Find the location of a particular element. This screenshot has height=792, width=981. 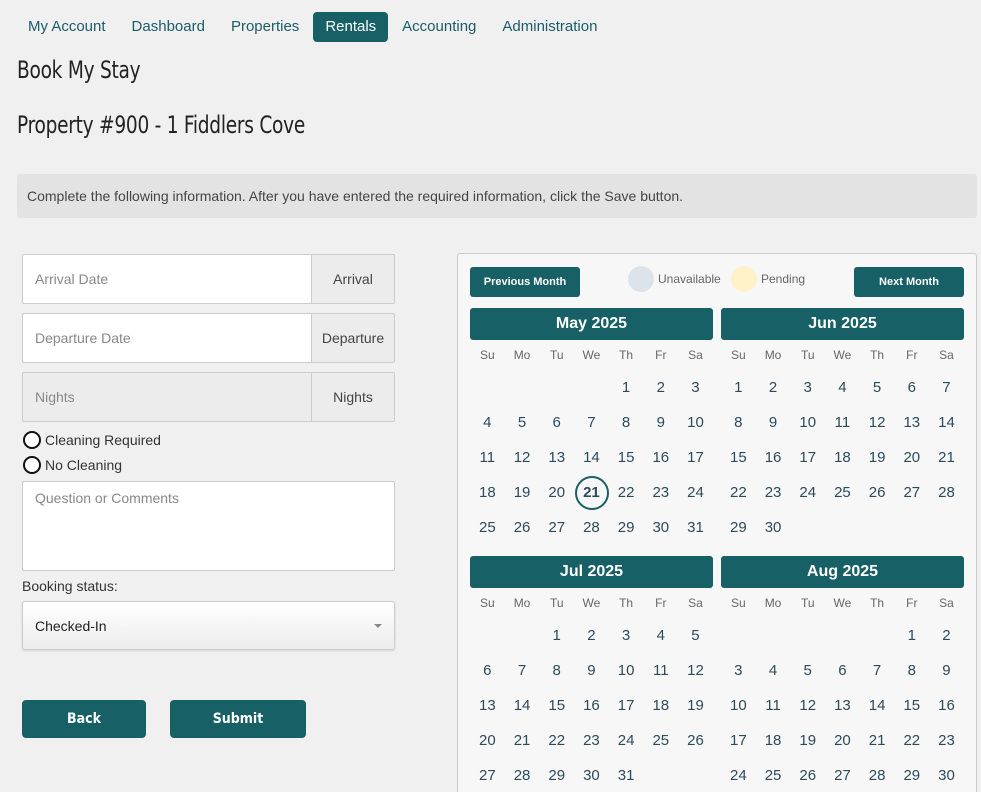

cleaning-required-radio: Cleaning Required is located at coordinates (92, 440).